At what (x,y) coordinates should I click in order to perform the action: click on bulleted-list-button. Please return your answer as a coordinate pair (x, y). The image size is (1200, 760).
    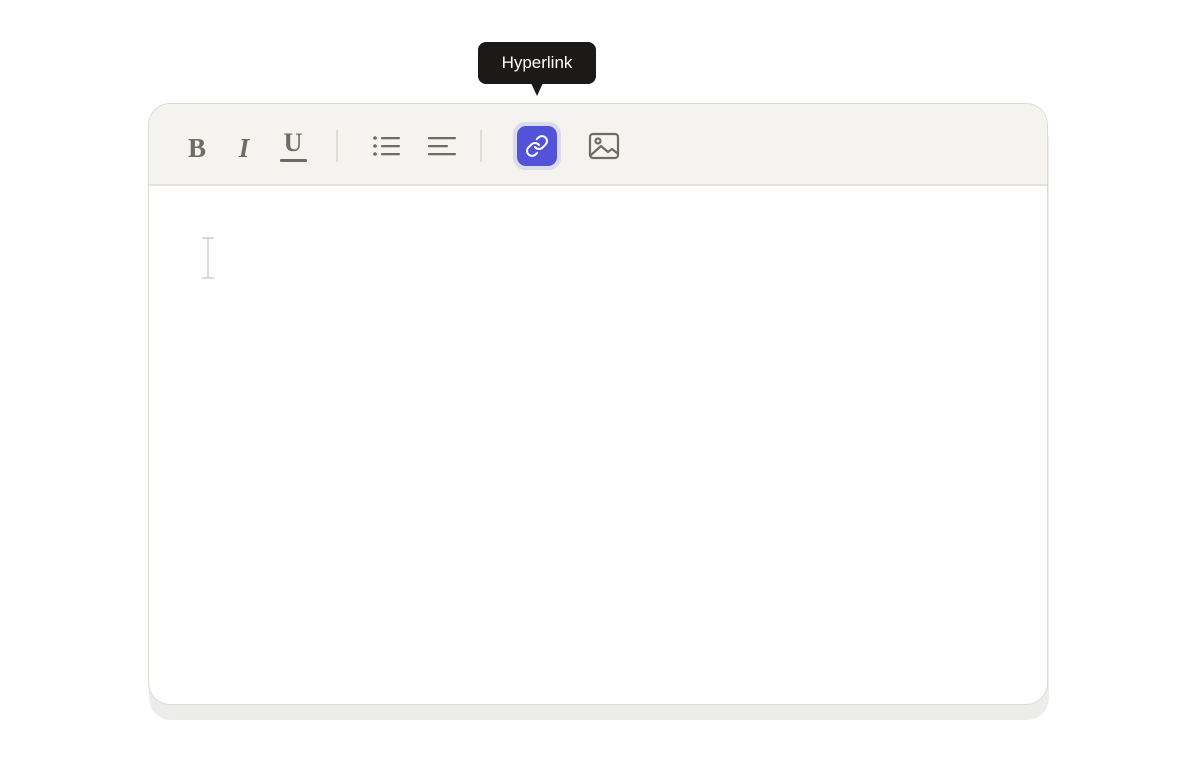
    Looking at the image, I should click on (387, 146).